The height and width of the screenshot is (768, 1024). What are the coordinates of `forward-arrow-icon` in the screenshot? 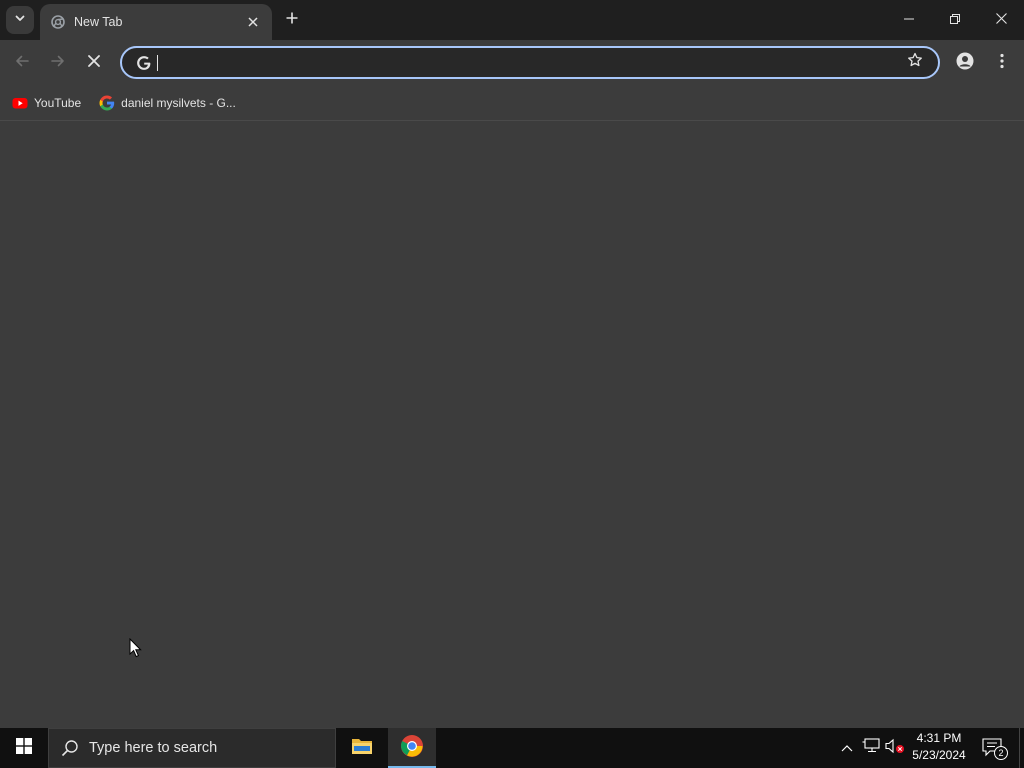 It's located at (58, 63).